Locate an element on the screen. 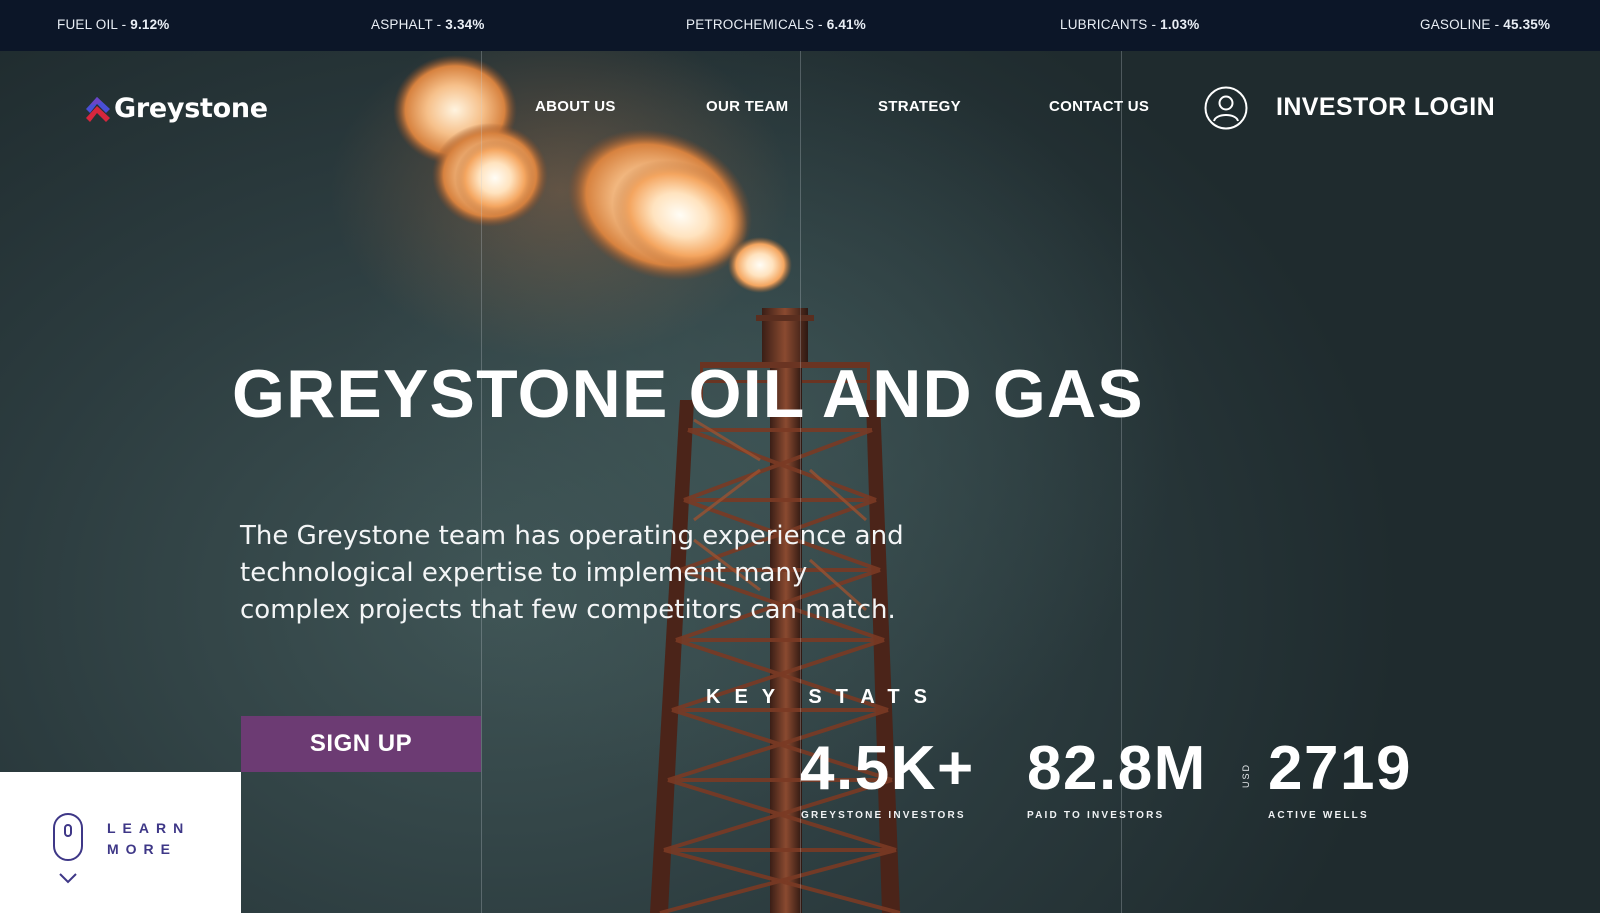 The width and height of the screenshot is (1600, 913). nav-our-team: OUR TEAM is located at coordinates (747, 106).